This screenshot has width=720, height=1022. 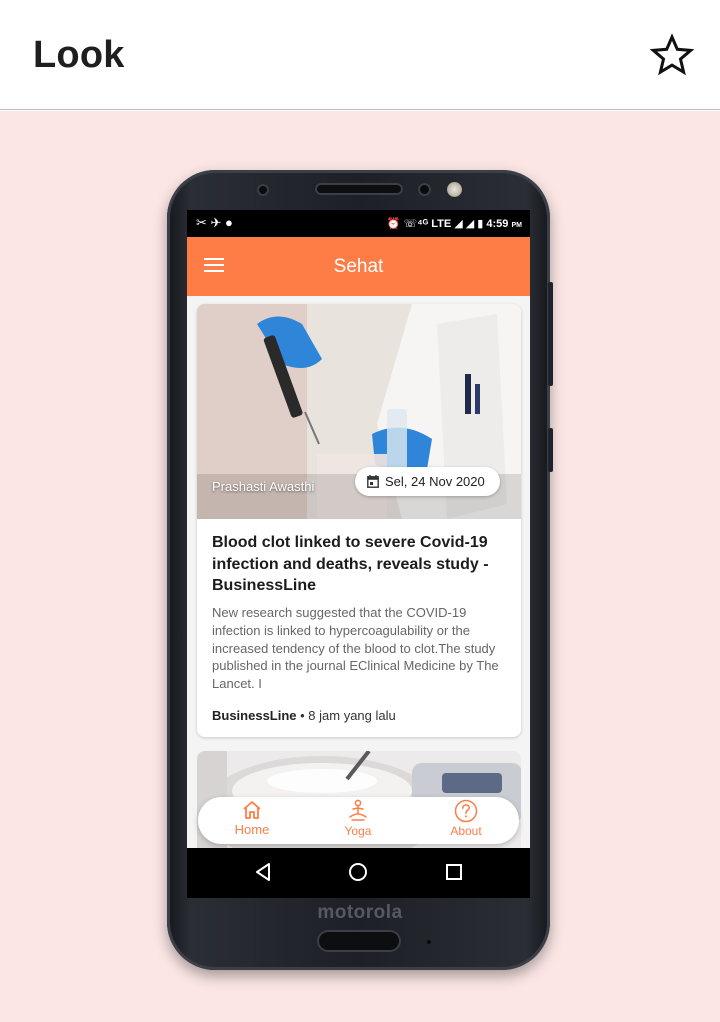 What do you see at coordinates (263, 872) in the screenshot?
I see `back-icon` at bounding box center [263, 872].